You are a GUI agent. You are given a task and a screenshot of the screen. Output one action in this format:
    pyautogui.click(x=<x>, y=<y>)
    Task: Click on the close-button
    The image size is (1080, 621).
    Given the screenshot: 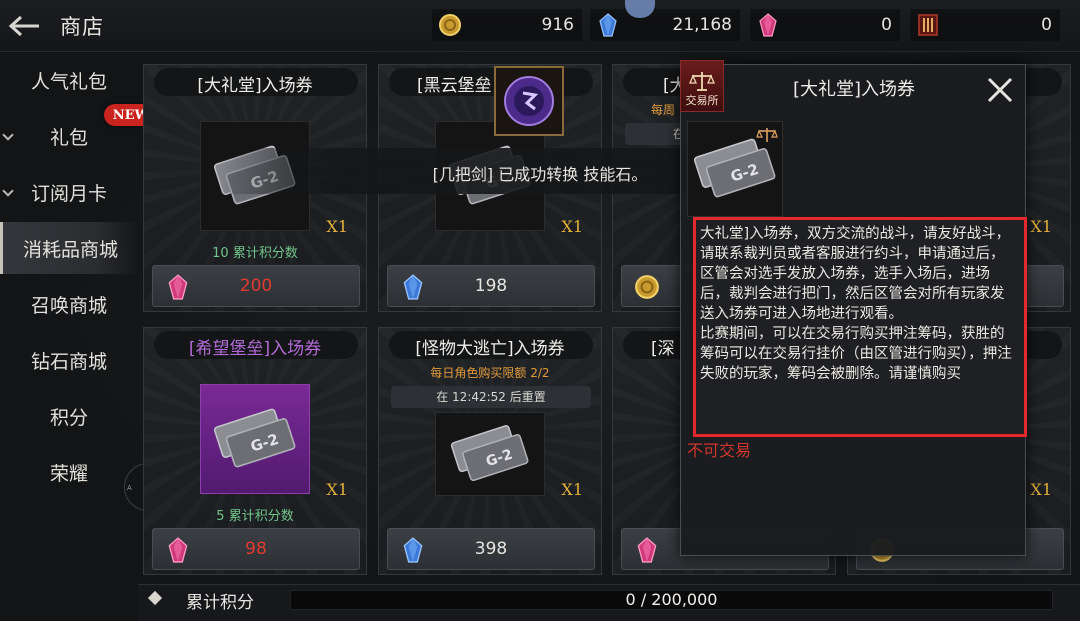 What is the action you would take?
    pyautogui.click(x=1000, y=90)
    